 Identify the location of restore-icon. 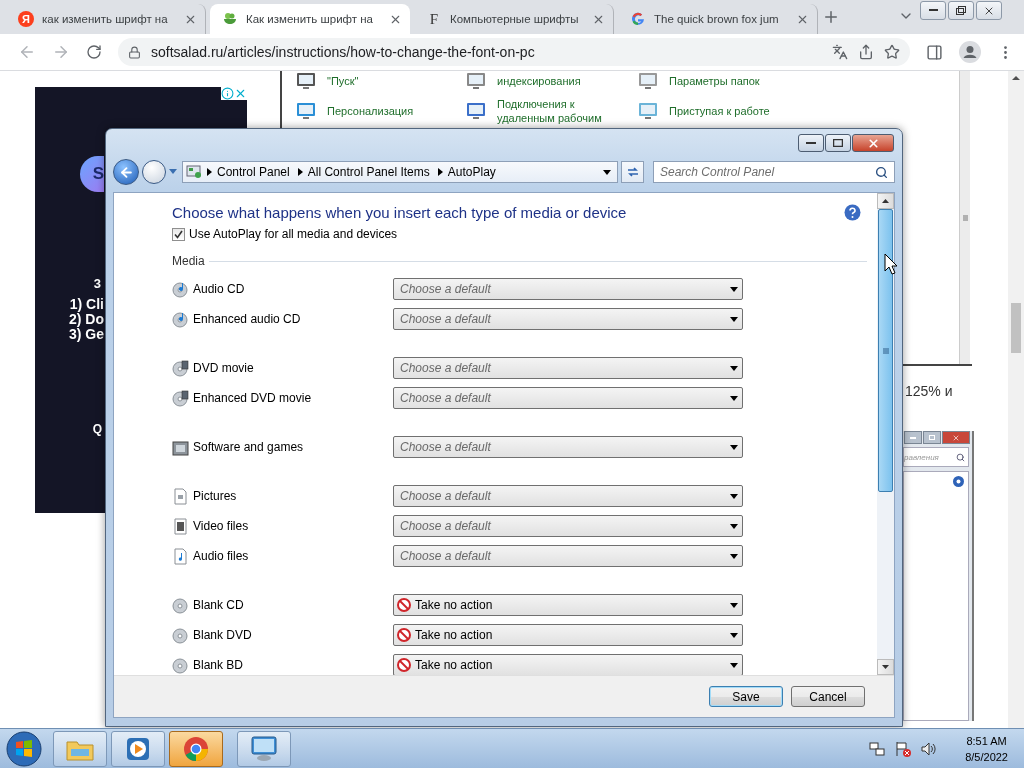
(961, 10).